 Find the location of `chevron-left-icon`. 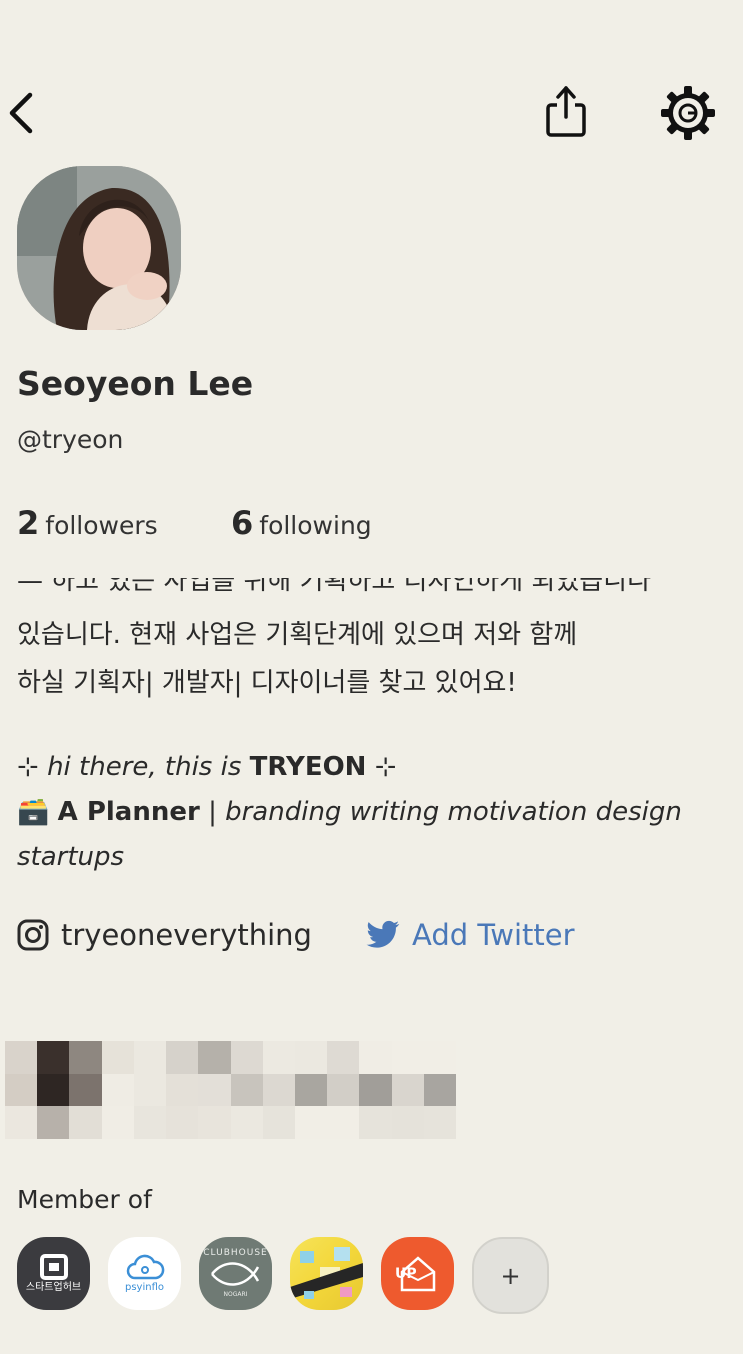

chevron-left-icon is located at coordinates (21, 113).